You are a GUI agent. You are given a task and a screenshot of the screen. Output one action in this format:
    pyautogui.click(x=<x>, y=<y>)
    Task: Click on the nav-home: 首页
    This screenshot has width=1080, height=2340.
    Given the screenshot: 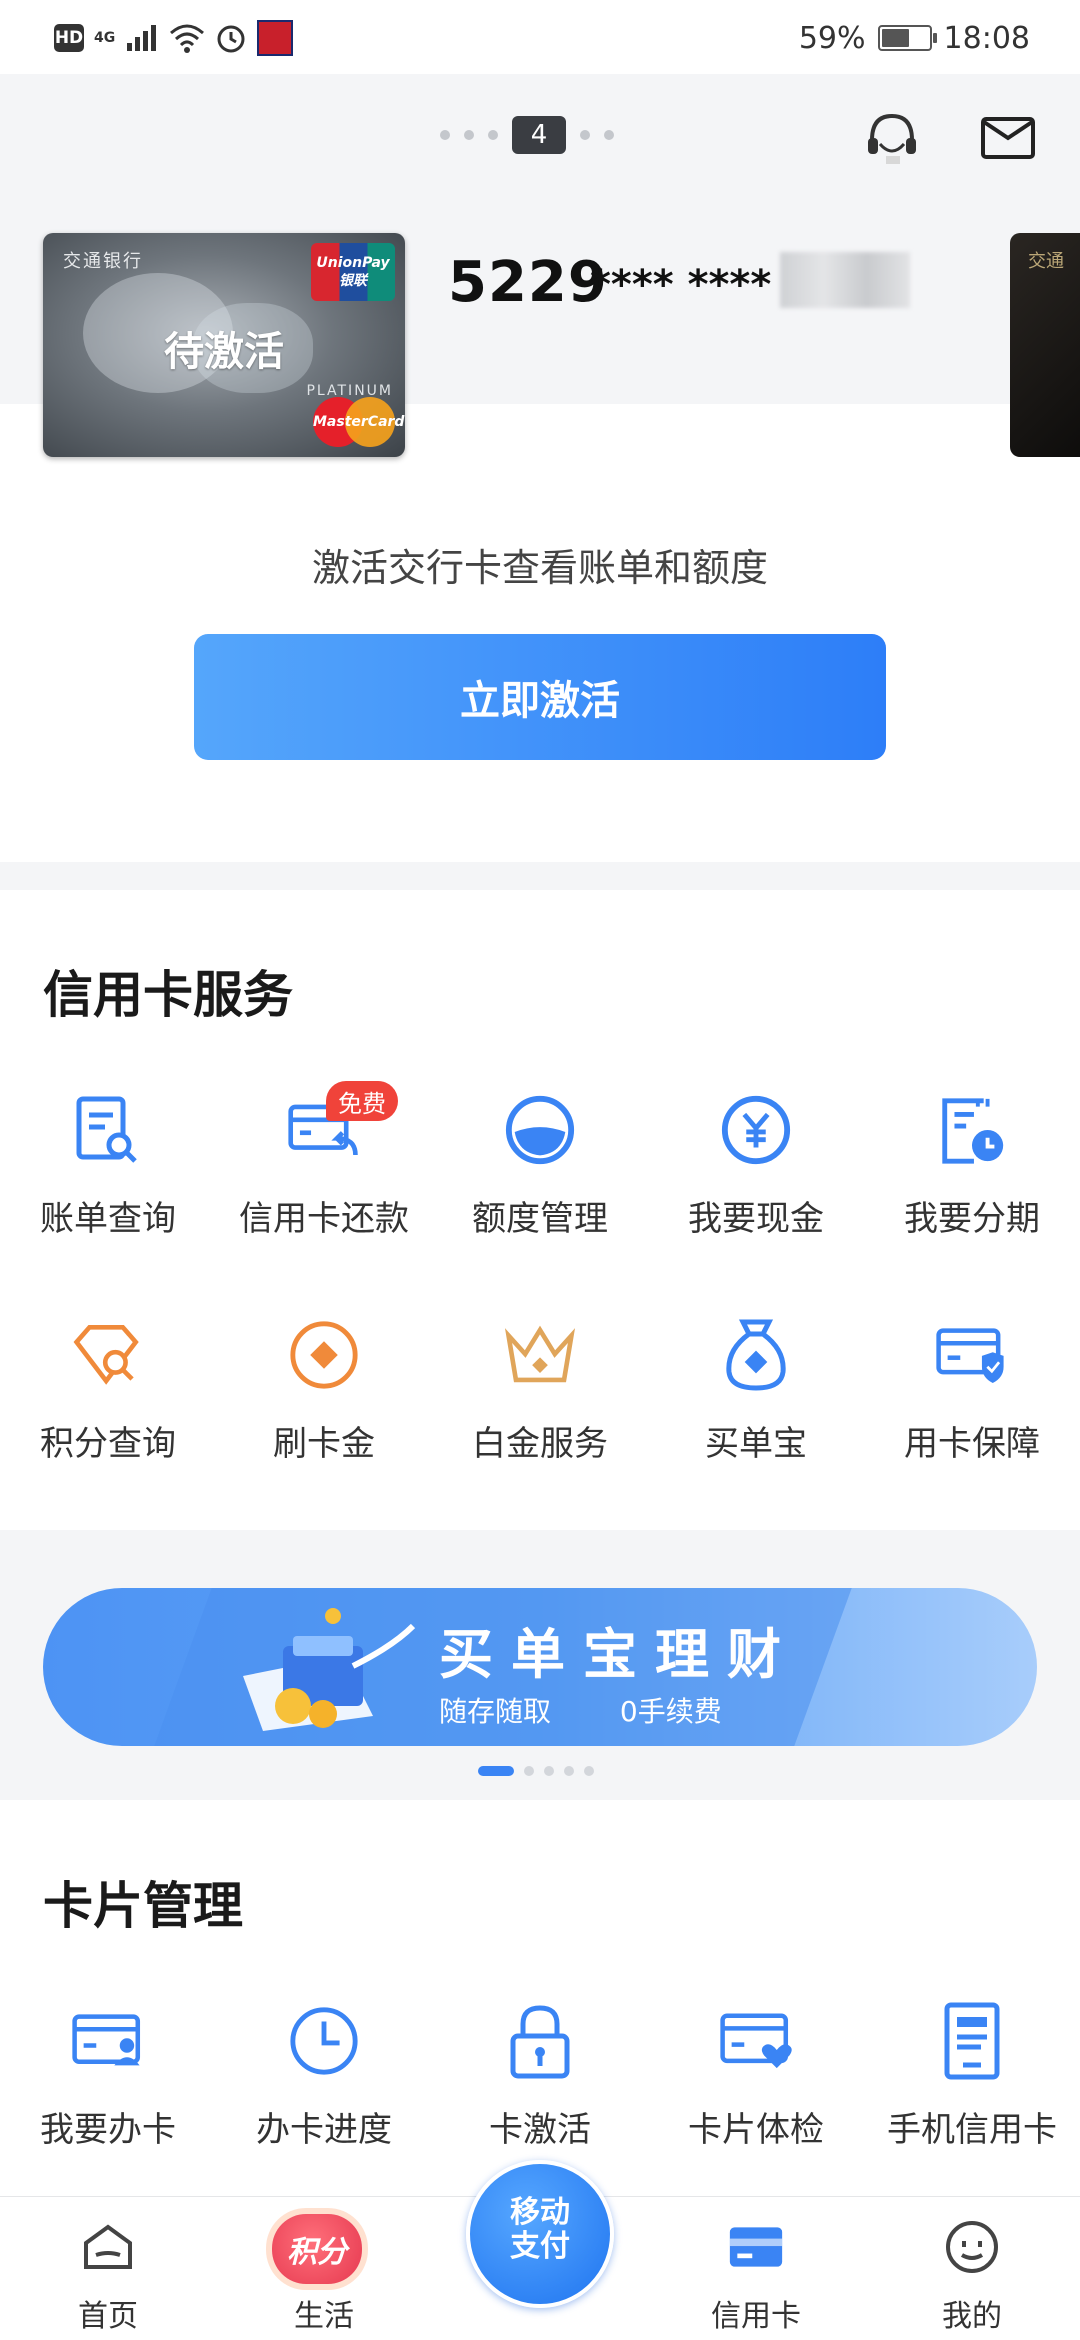 What is the action you would take?
    pyautogui.click(x=108, y=2268)
    